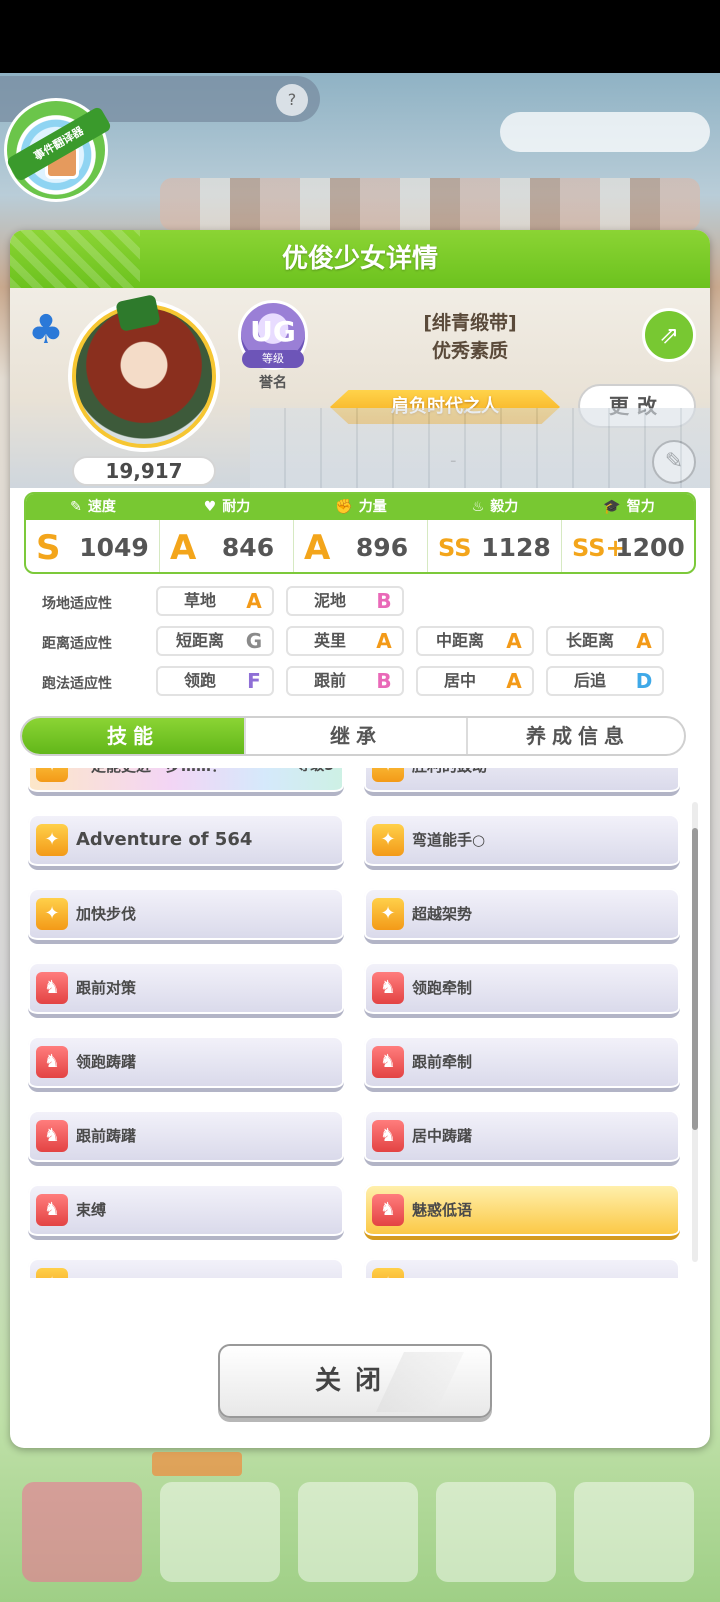 The height and width of the screenshot is (1602, 720). Describe the element at coordinates (106, 914) in the screenshot. I see `skill-name: 加快步伐` at that location.